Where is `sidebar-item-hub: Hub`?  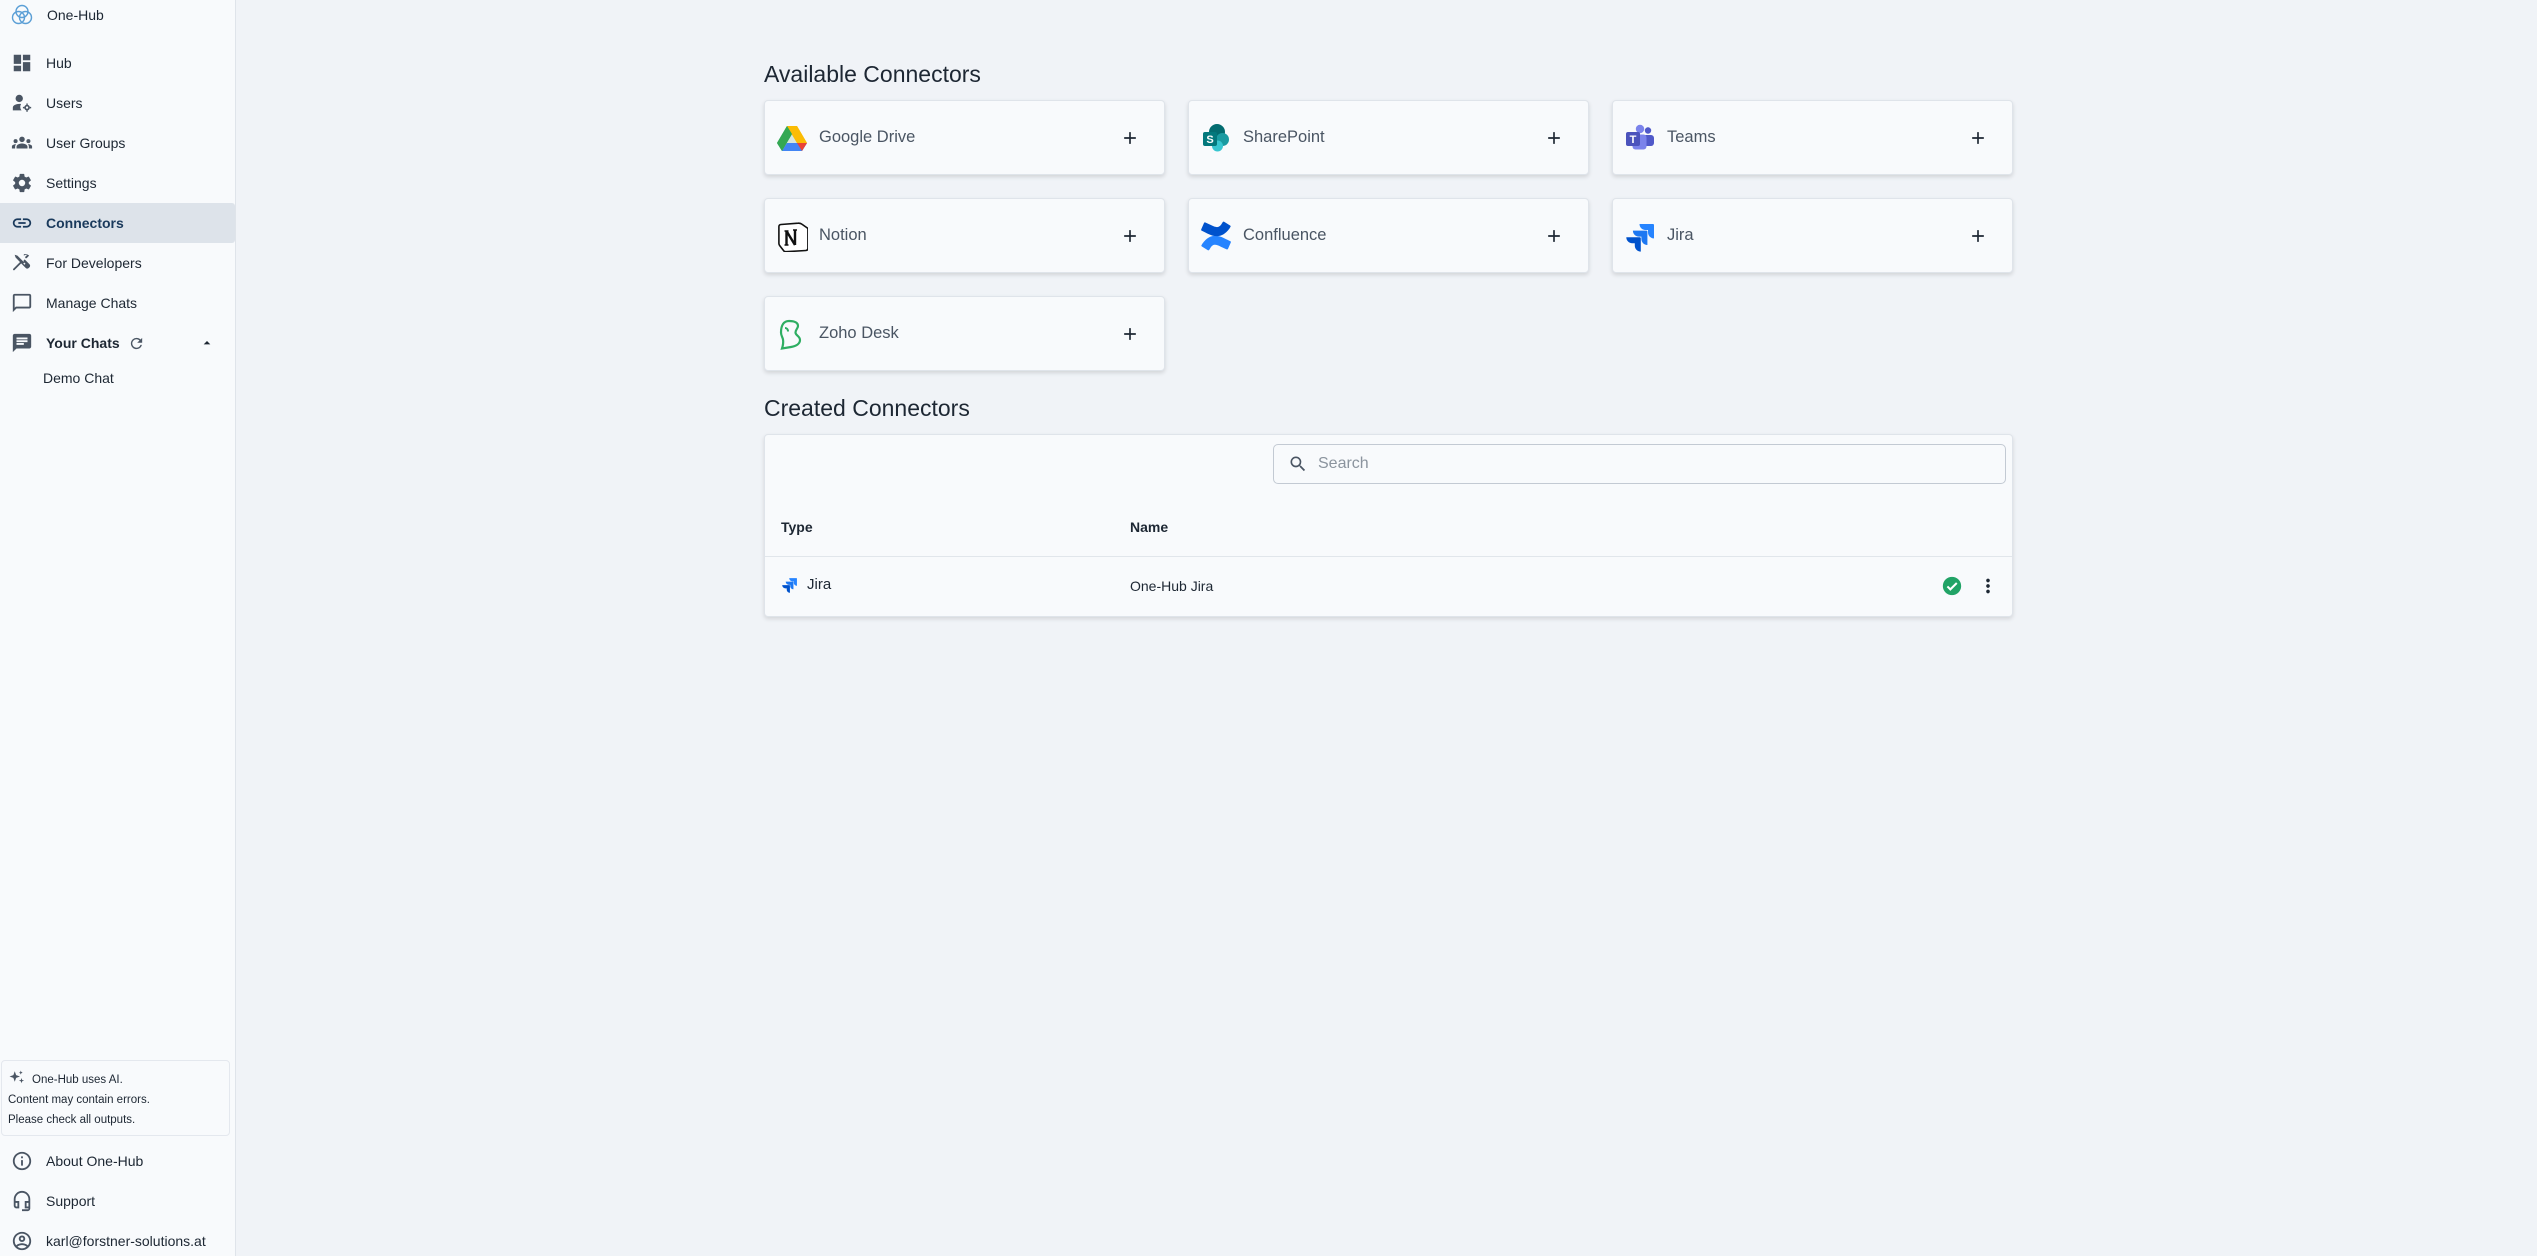 sidebar-item-hub: Hub is located at coordinates (117, 63).